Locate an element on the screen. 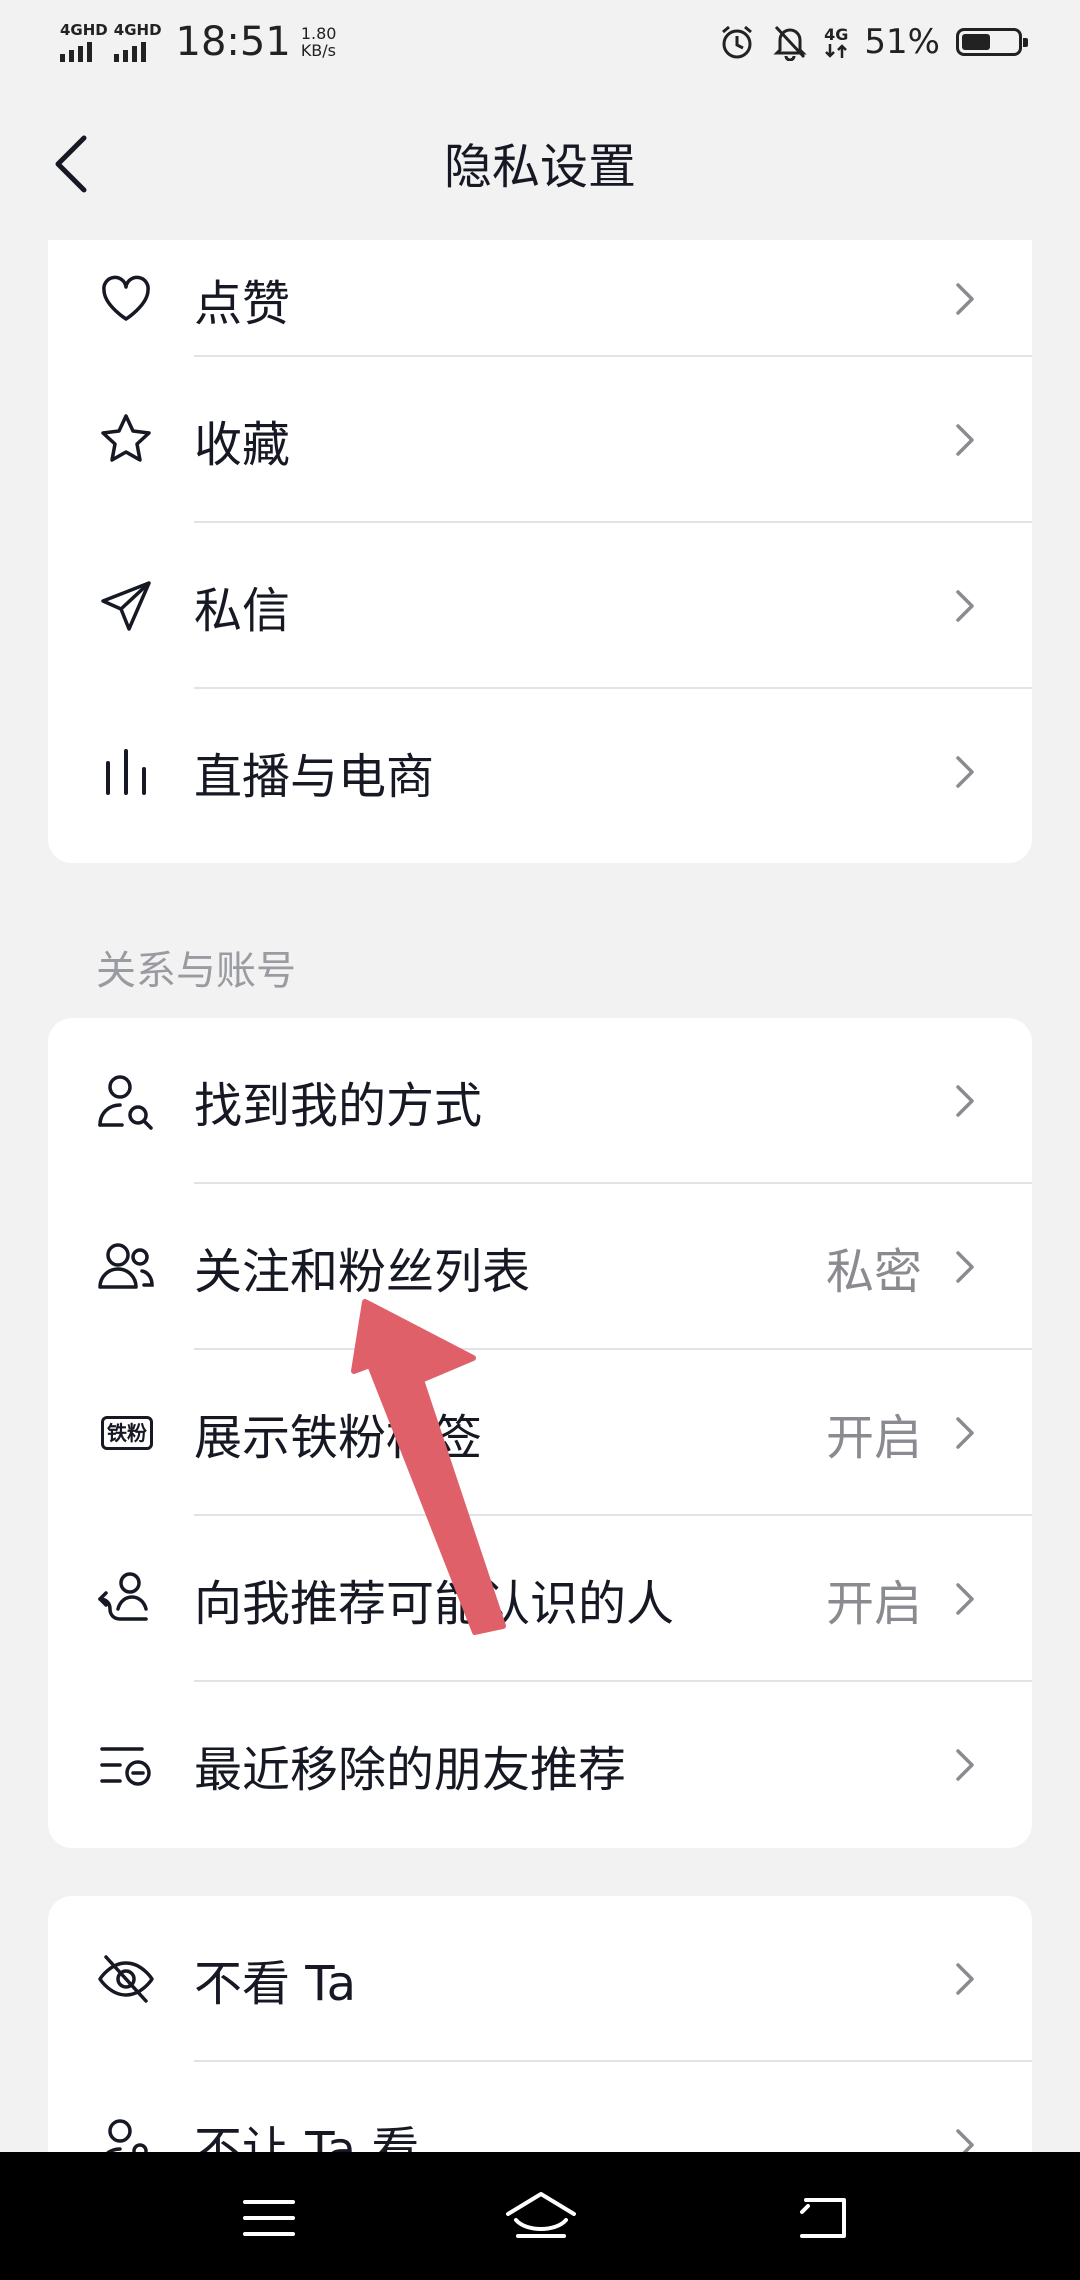  network-label-1: 4GHD is located at coordinates (84, 30).